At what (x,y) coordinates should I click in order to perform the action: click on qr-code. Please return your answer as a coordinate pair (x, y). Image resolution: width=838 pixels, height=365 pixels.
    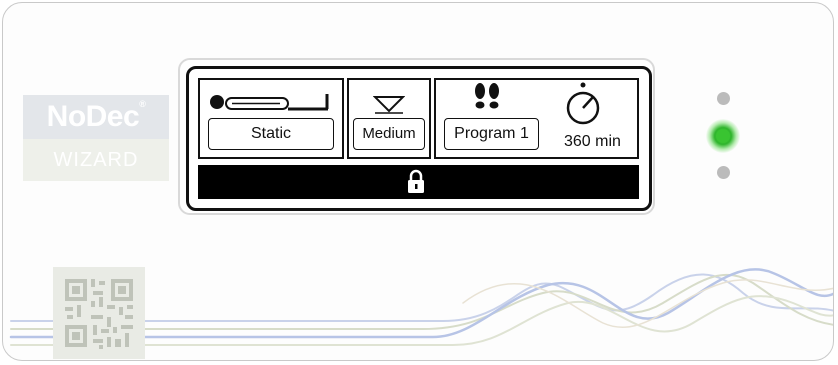
    Looking at the image, I should click on (99, 313).